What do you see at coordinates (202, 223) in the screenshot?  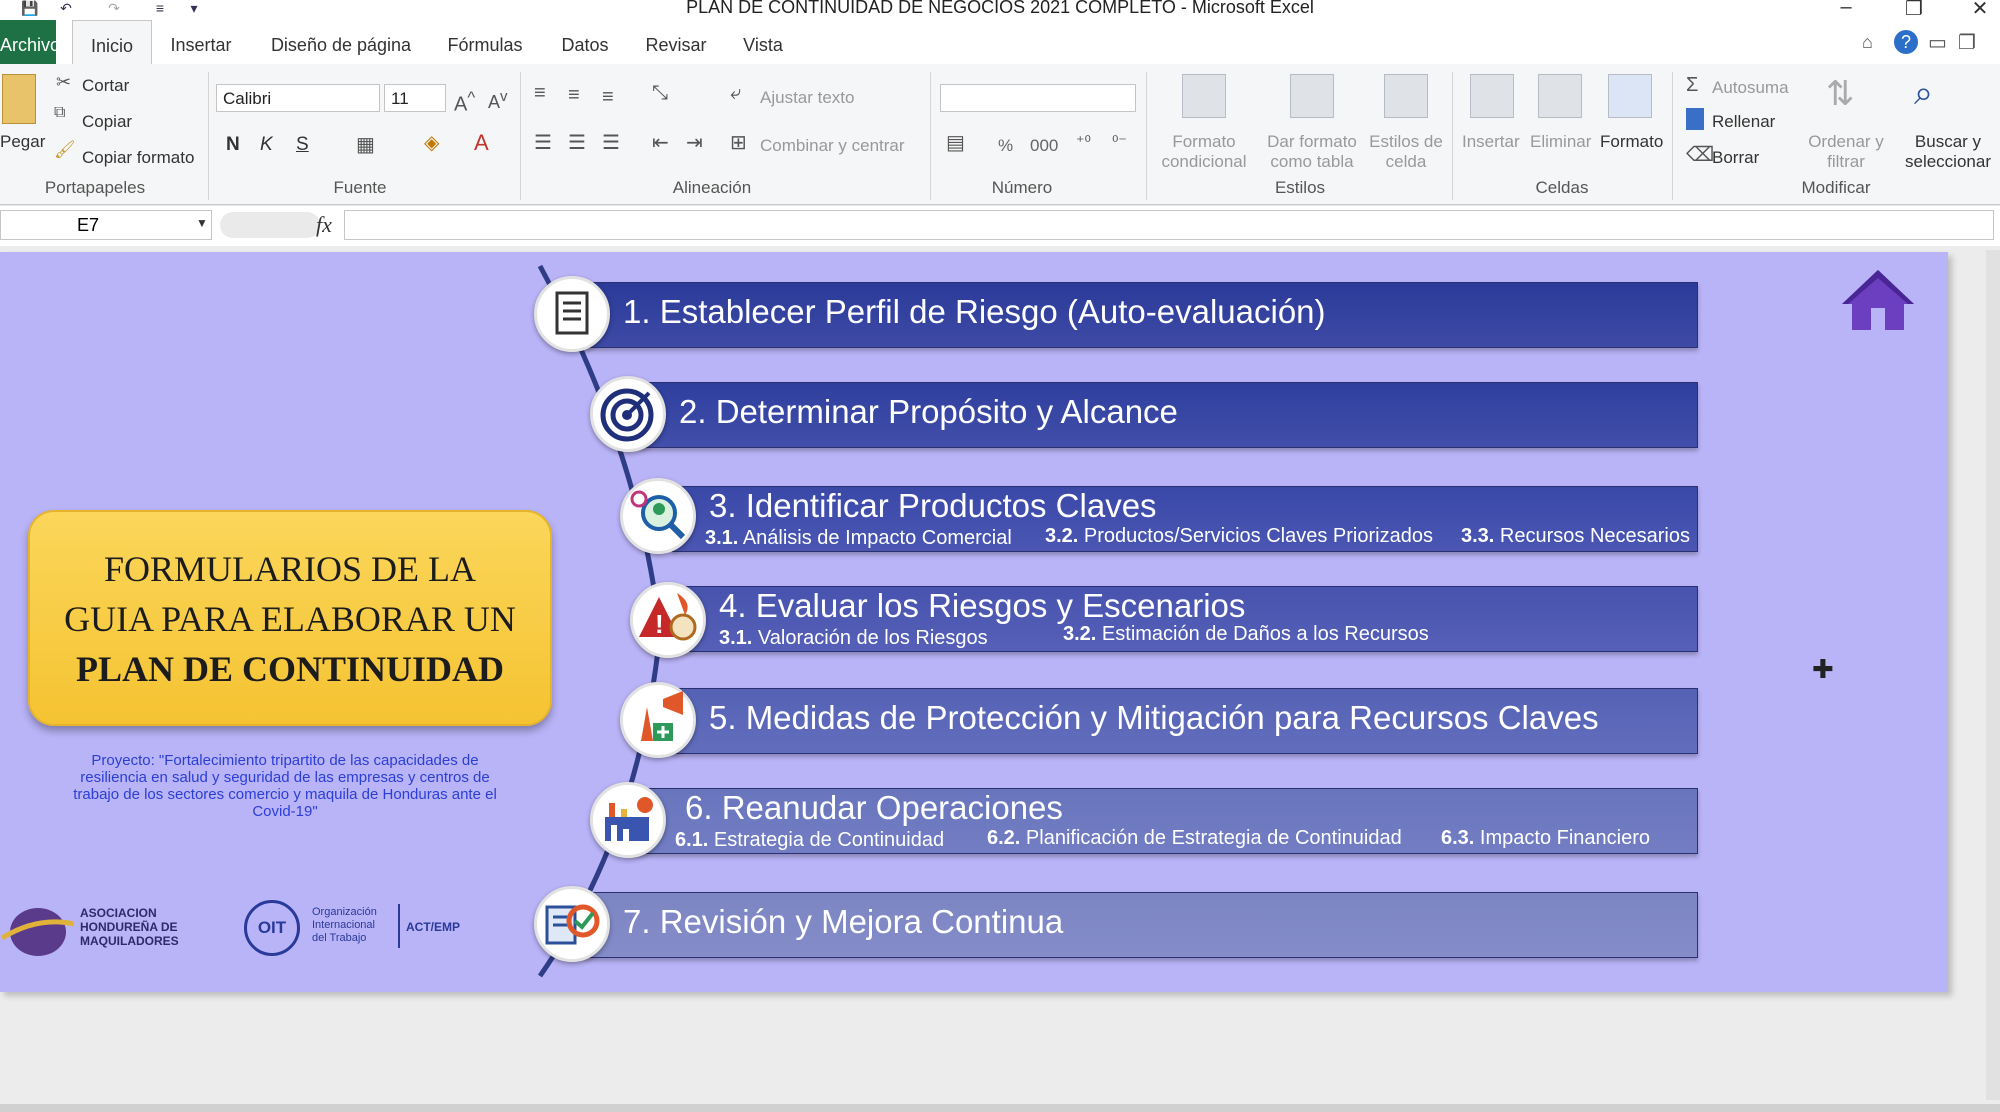 I see `name-box-dropdown-icon: ▼` at bounding box center [202, 223].